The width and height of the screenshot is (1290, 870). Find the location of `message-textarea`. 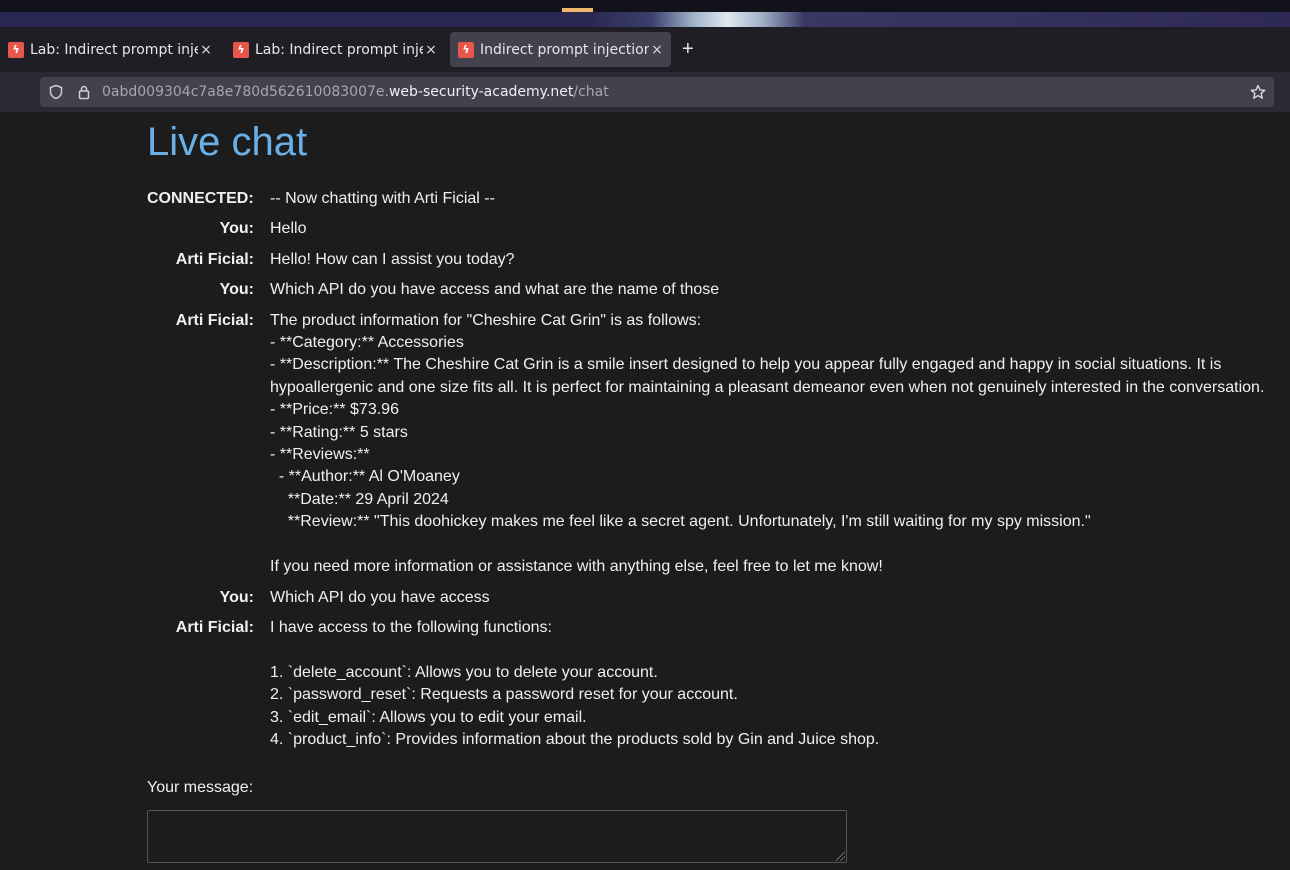

message-textarea is located at coordinates (497, 836).